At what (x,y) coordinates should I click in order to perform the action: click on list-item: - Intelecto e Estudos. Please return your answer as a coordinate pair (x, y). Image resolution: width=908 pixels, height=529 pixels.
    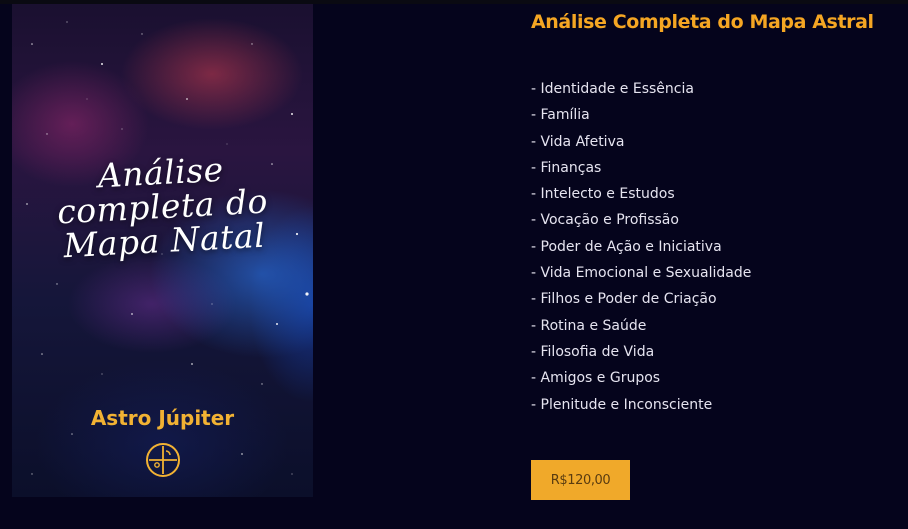
    Looking at the image, I should click on (603, 194).